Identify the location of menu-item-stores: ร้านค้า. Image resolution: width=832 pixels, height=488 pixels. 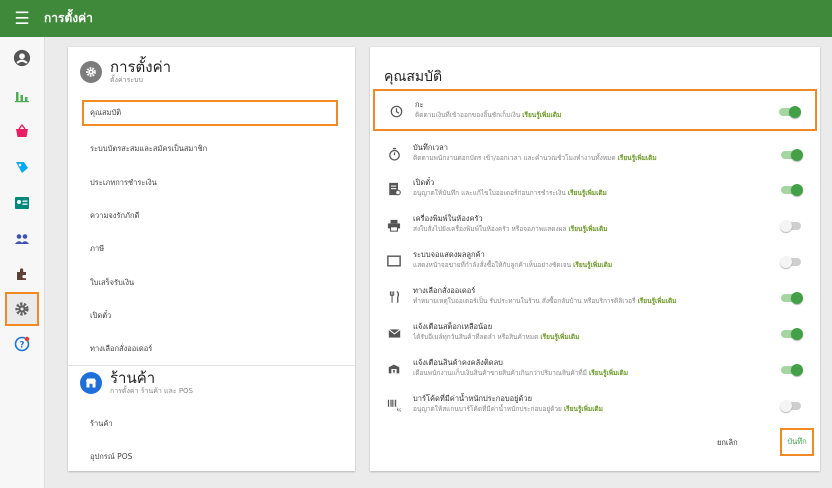
(210, 424).